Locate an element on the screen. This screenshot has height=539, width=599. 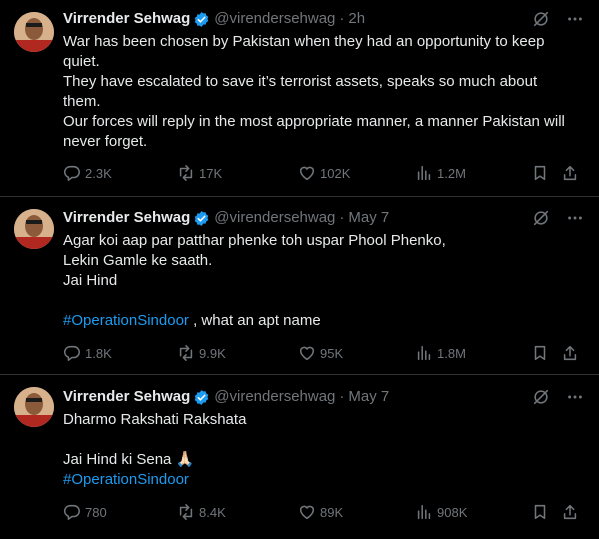
tweet-actions: 780 8.4K 89K 908K is located at coordinates (325, 512).